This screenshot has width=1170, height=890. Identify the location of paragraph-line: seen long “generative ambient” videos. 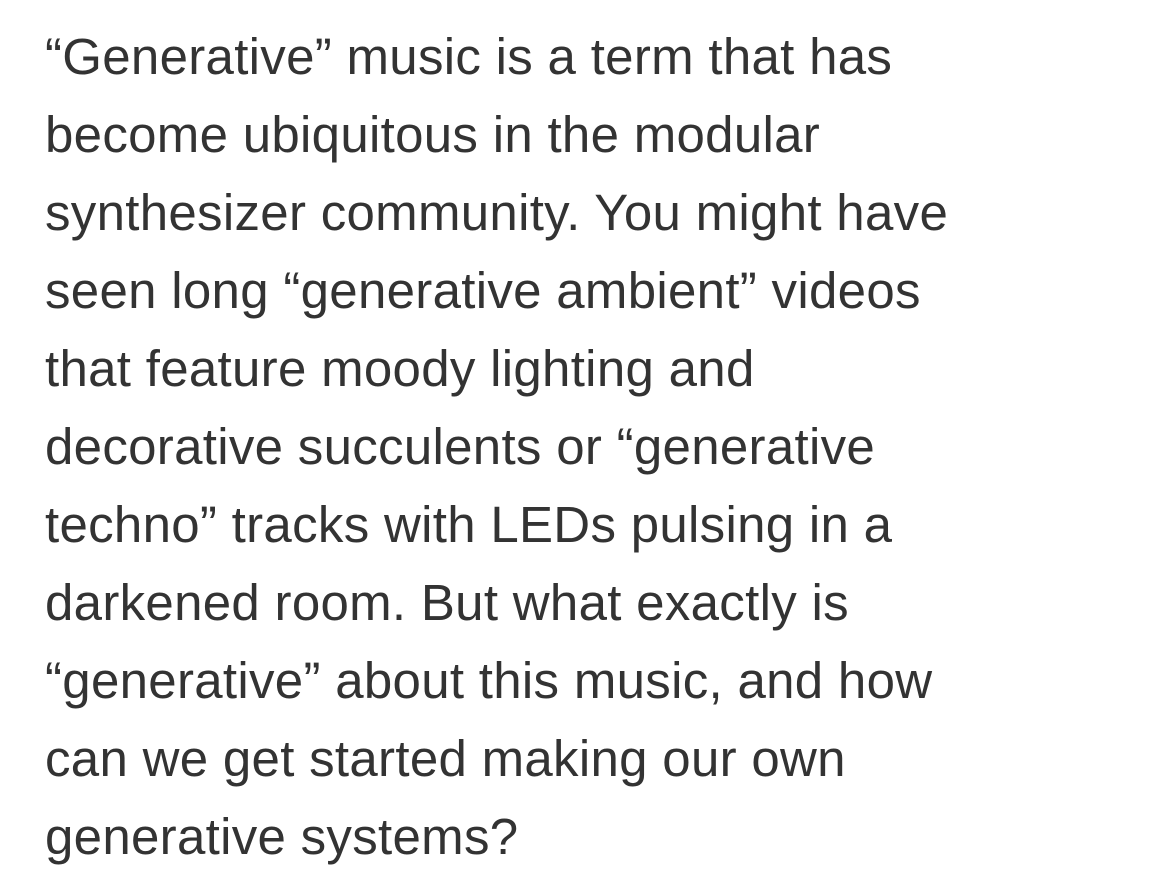
(483, 290).